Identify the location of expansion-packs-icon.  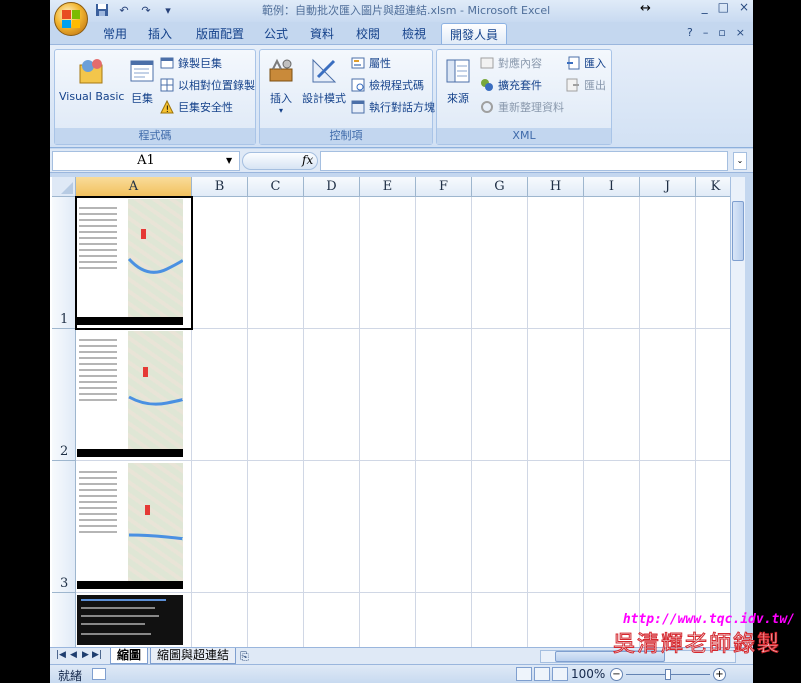
(487, 85).